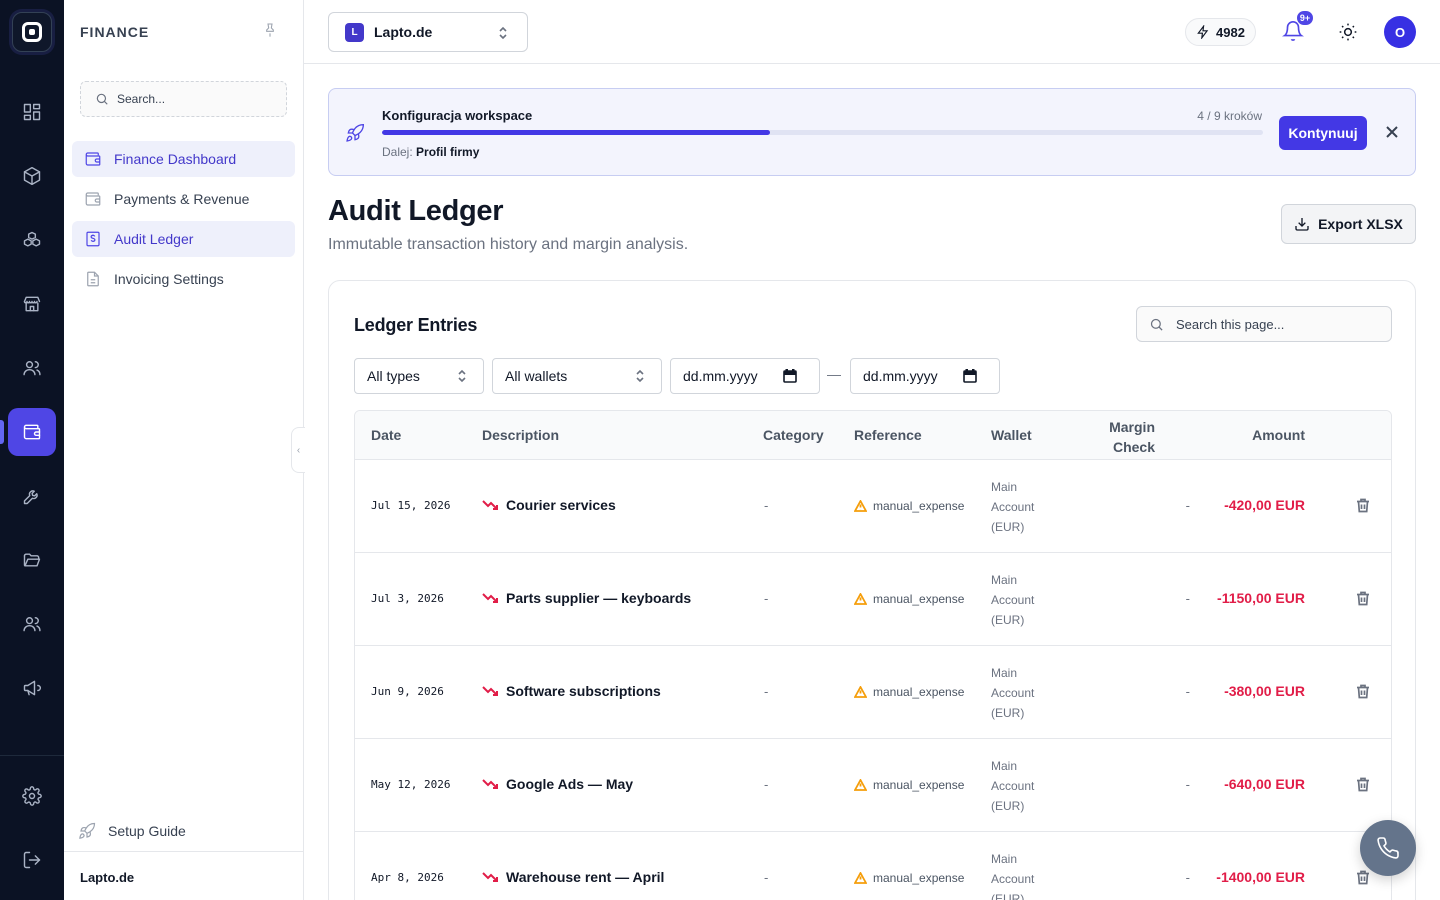 Image resolution: width=1440 pixels, height=900 pixels. What do you see at coordinates (1388, 848) in the screenshot?
I see `call-support-button` at bounding box center [1388, 848].